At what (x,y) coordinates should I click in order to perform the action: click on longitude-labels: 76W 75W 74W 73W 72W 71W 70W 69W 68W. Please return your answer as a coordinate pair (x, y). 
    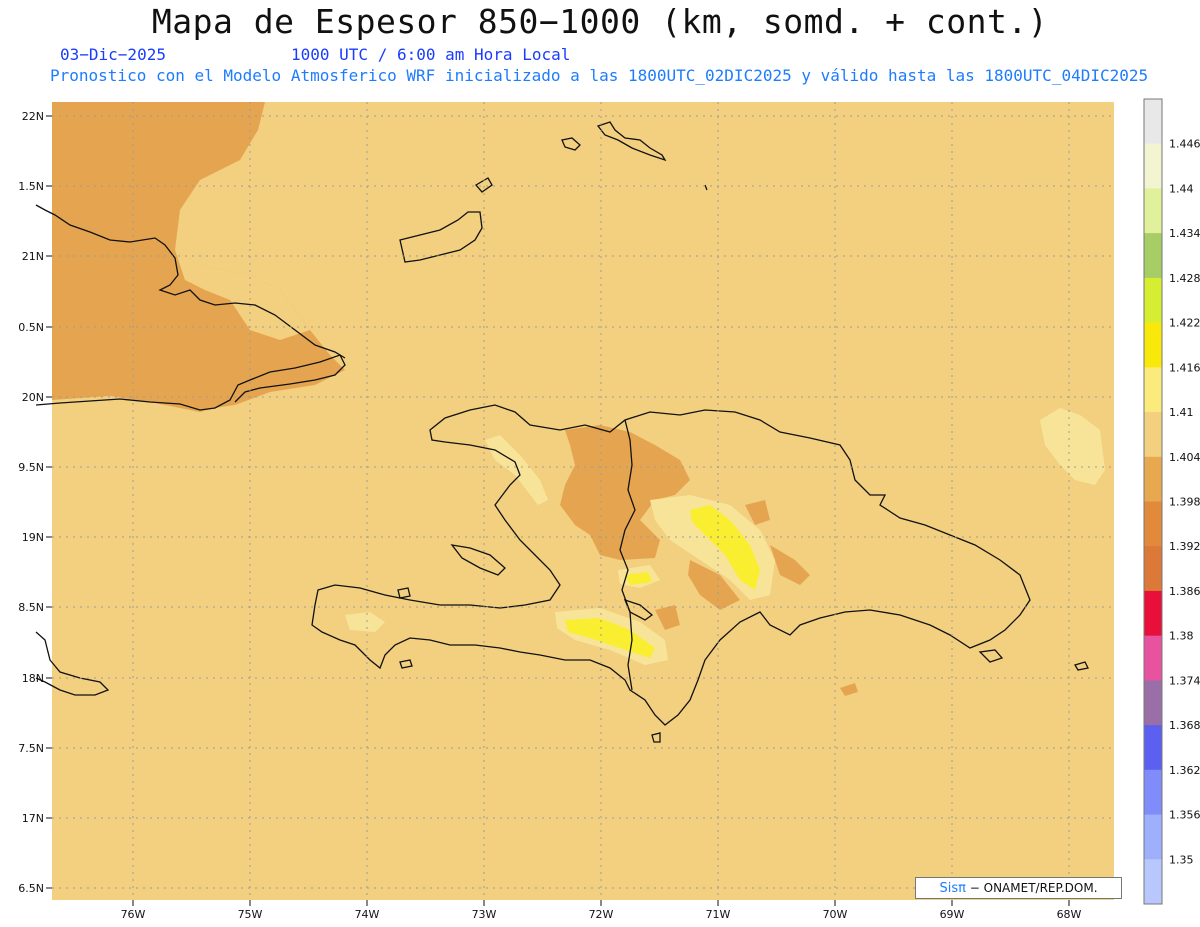
    Looking at the image, I should click on (601, 914).